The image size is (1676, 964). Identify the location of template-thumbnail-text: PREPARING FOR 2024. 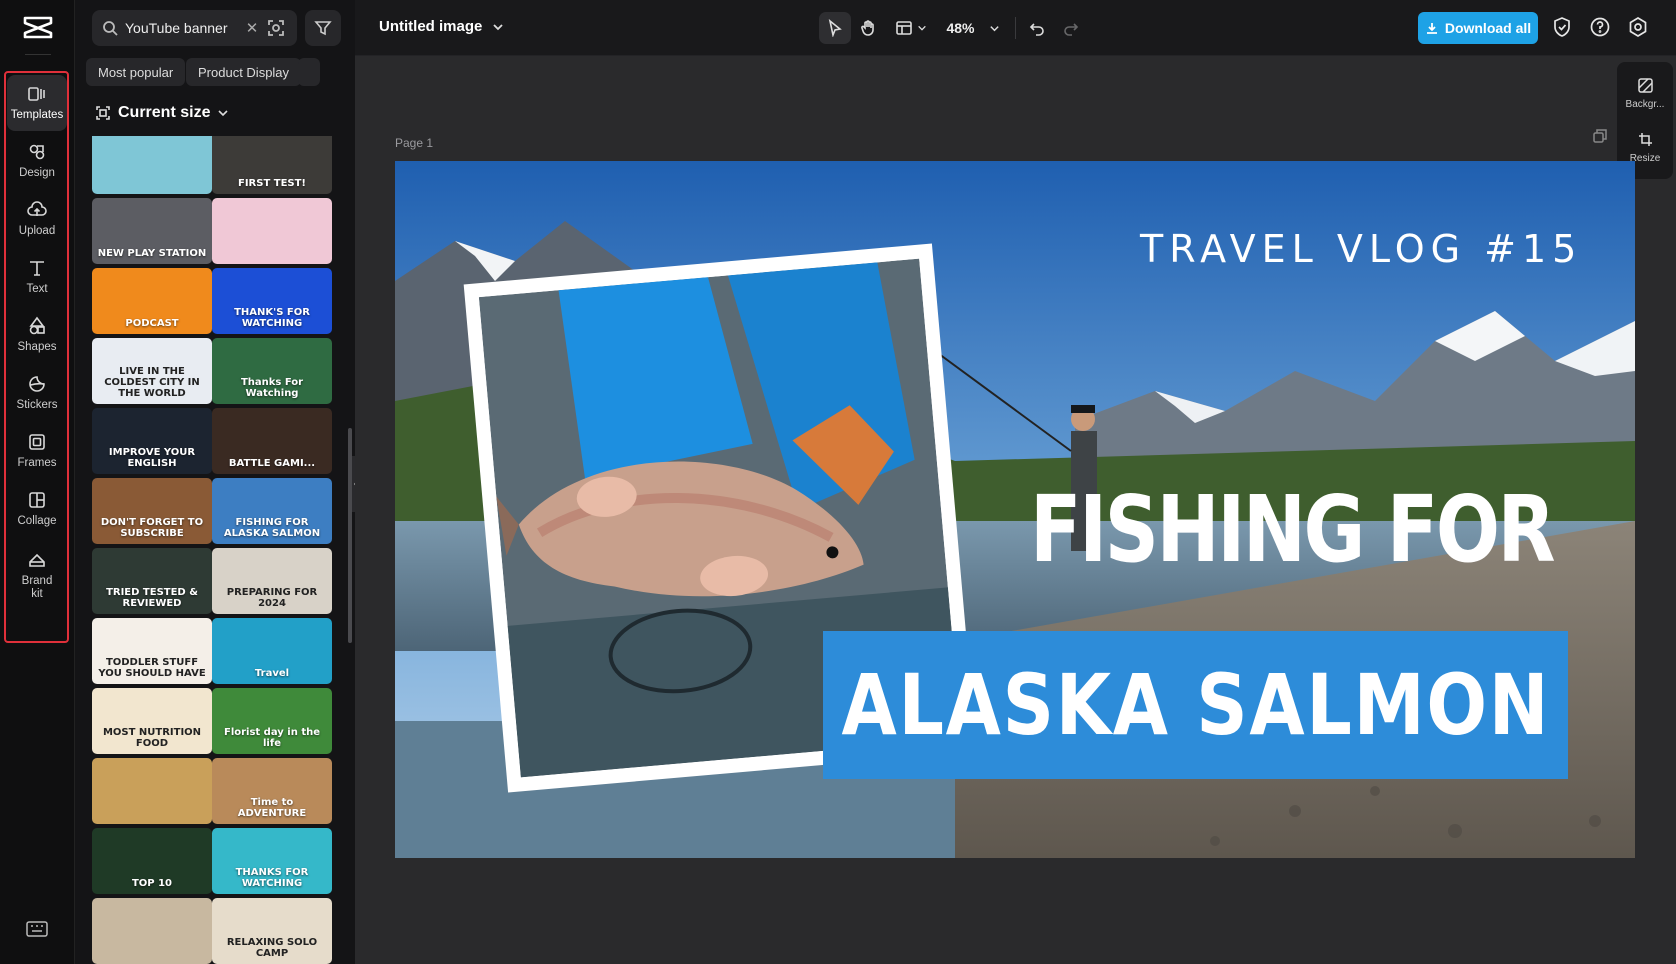
(272, 598).